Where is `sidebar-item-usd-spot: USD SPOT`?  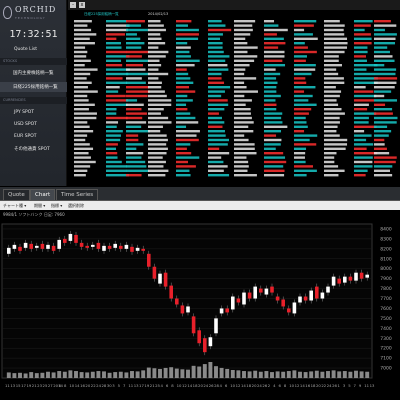 sidebar-item-usd-spot: USD SPOT is located at coordinates (33, 124).